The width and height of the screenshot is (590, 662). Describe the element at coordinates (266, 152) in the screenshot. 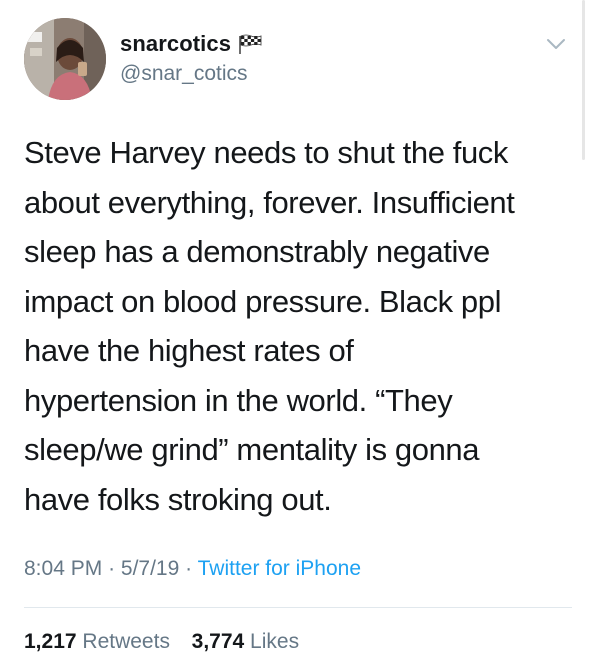

I see `tweet-text-line: Steve Harvey needs to shut the fuck` at that location.